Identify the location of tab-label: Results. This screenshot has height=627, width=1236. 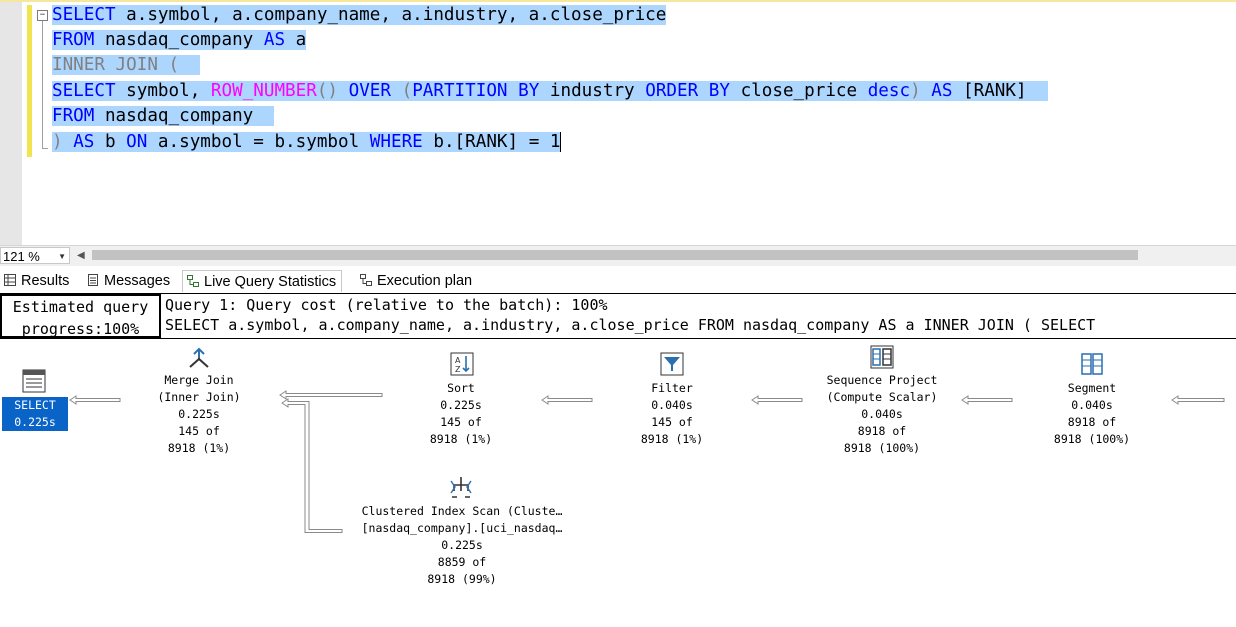
(45, 281).